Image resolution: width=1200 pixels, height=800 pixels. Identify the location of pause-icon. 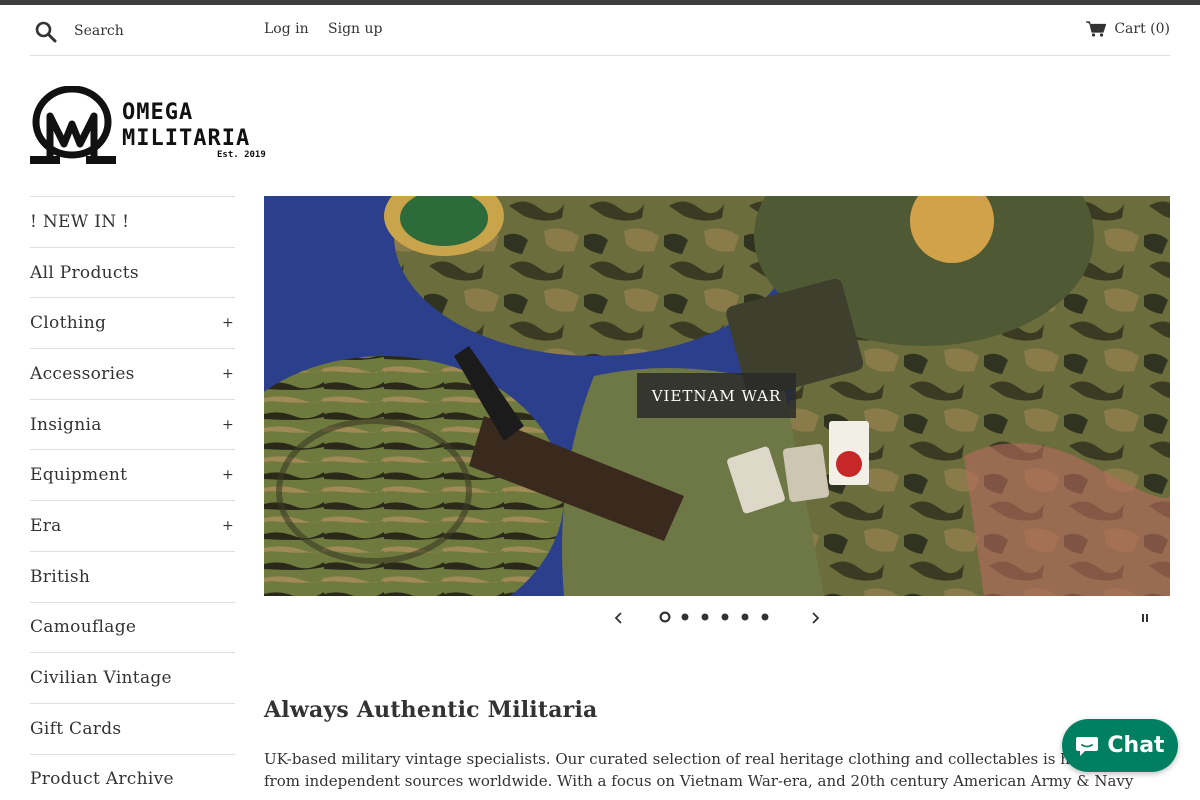
(1145, 618).